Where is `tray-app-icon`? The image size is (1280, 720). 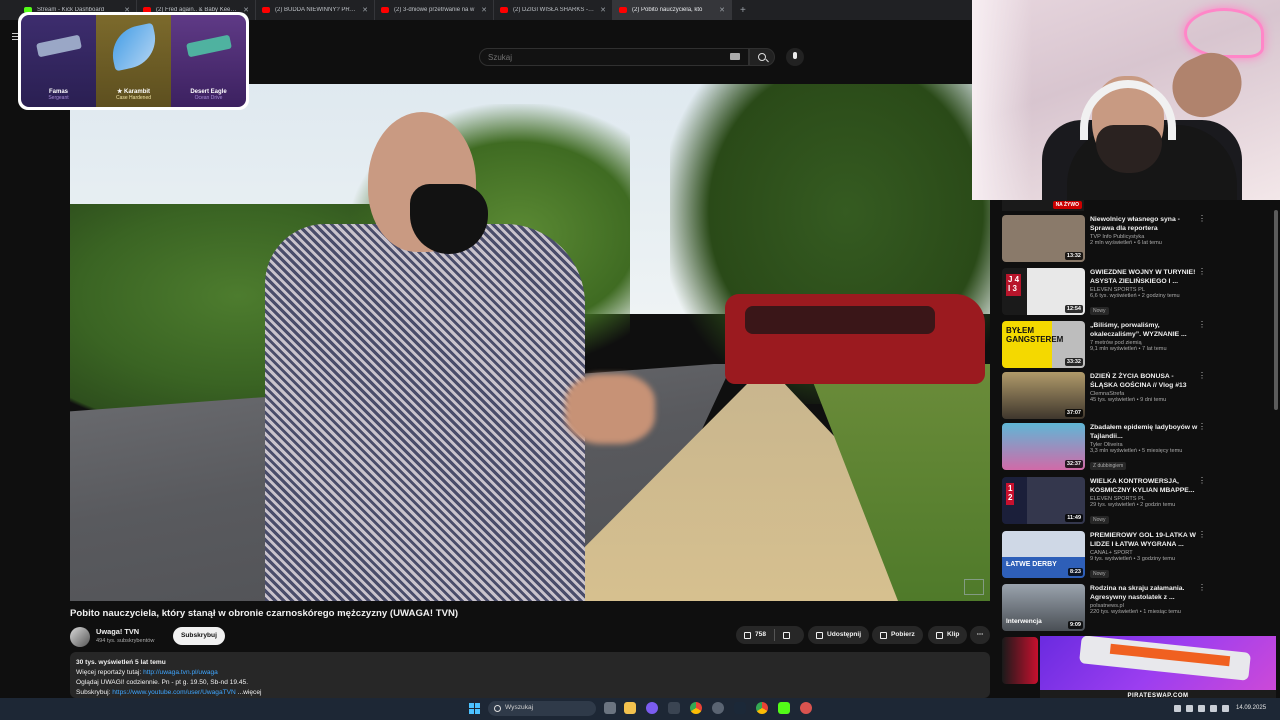 tray-app-icon is located at coordinates (1189, 708).